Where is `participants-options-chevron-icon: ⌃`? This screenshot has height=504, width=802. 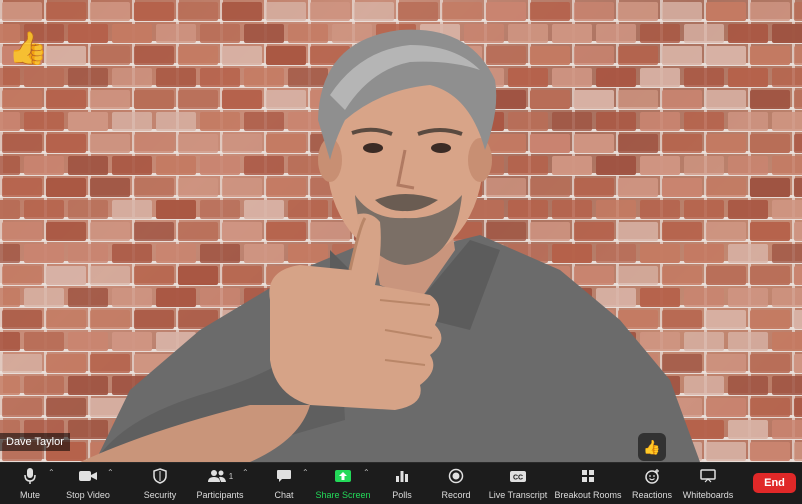
participants-options-chevron-icon: ⌃ is located at coordinates (245, 472).